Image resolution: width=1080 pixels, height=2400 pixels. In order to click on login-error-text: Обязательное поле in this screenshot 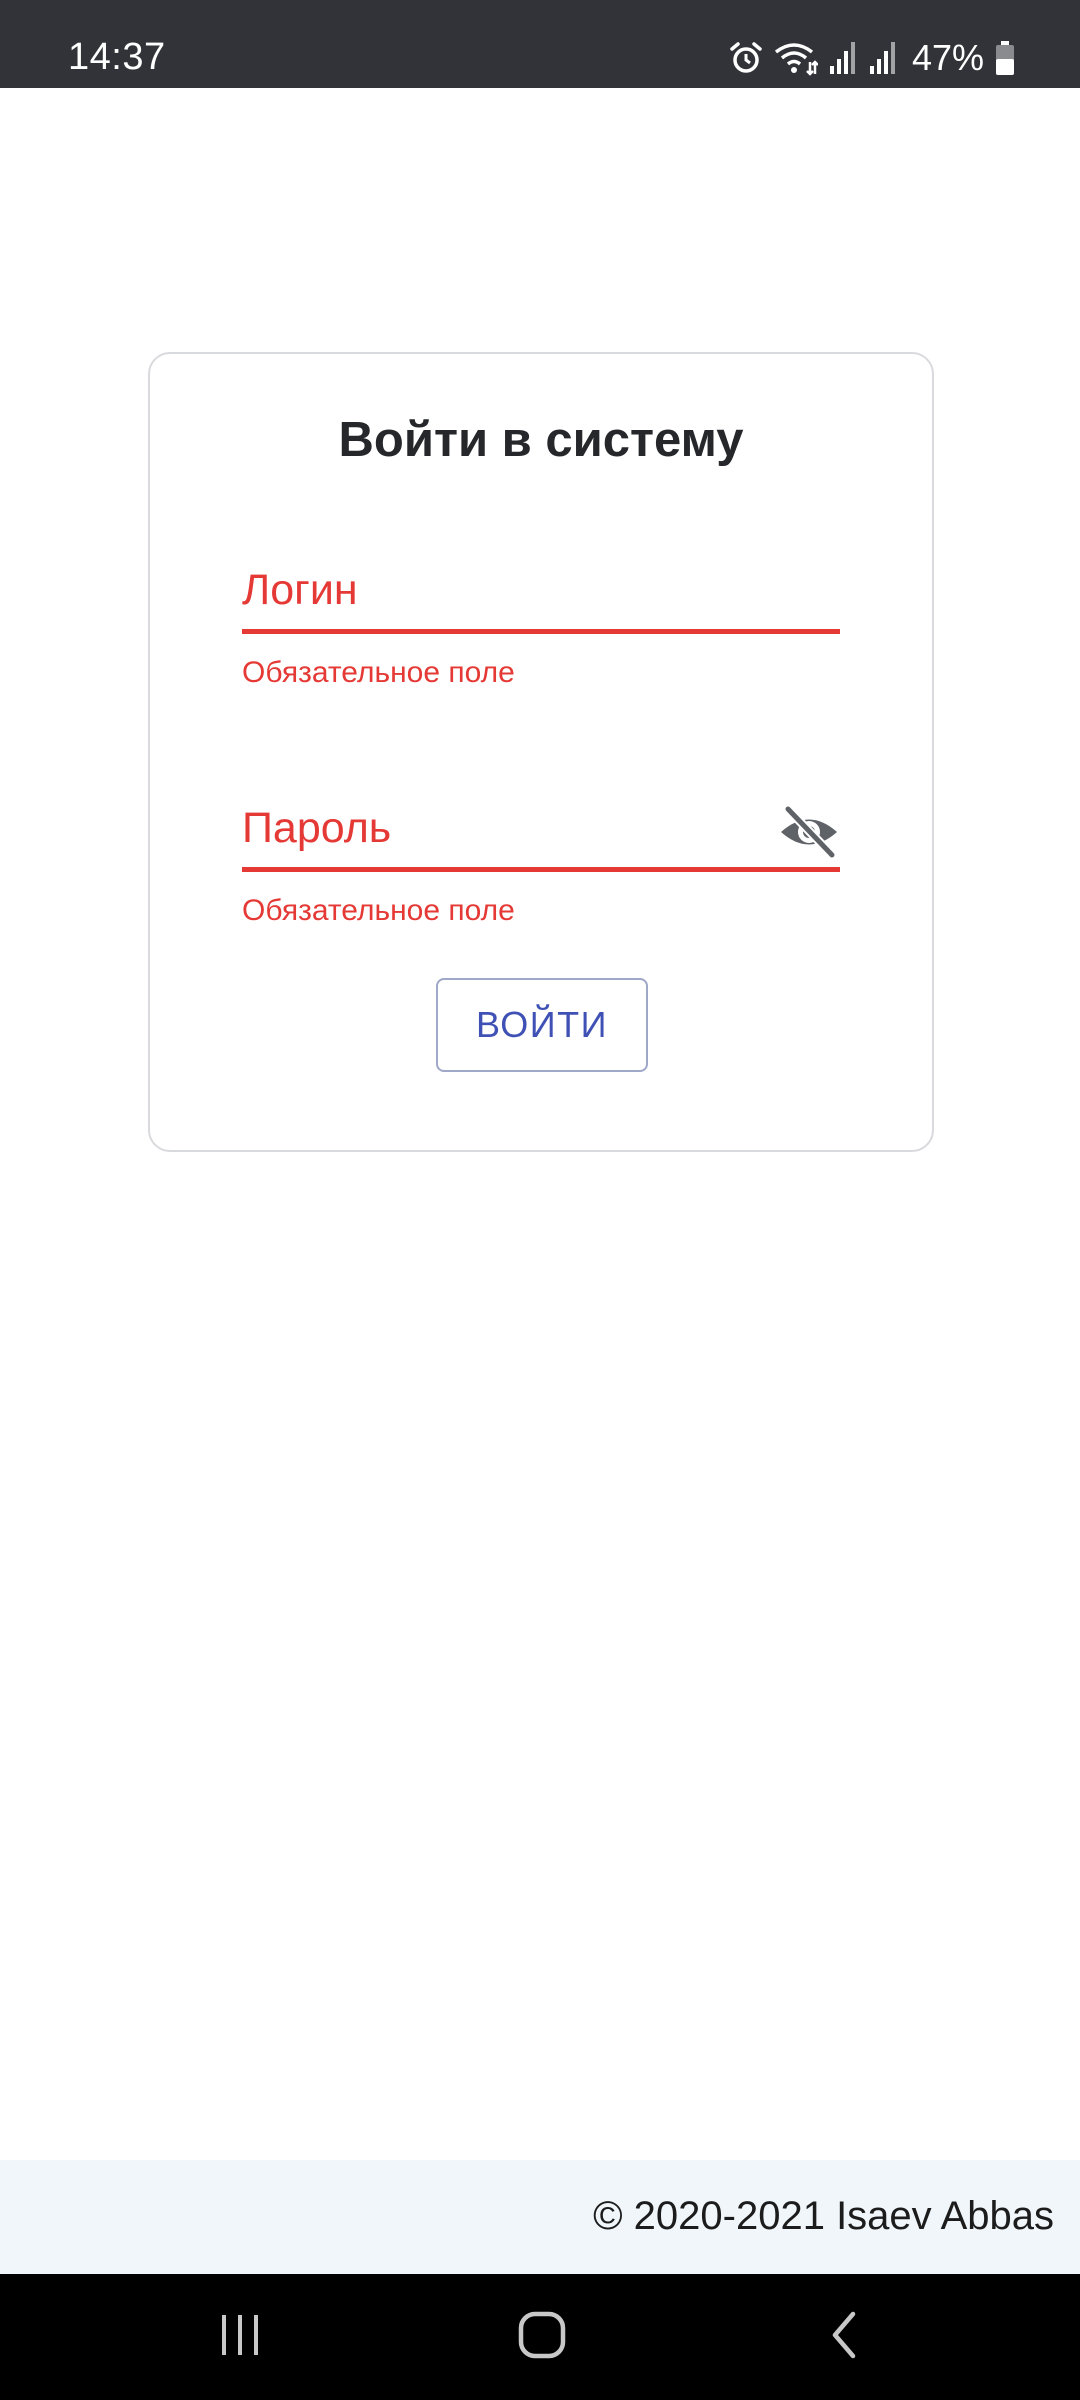, I will do `click(378, 672)`.